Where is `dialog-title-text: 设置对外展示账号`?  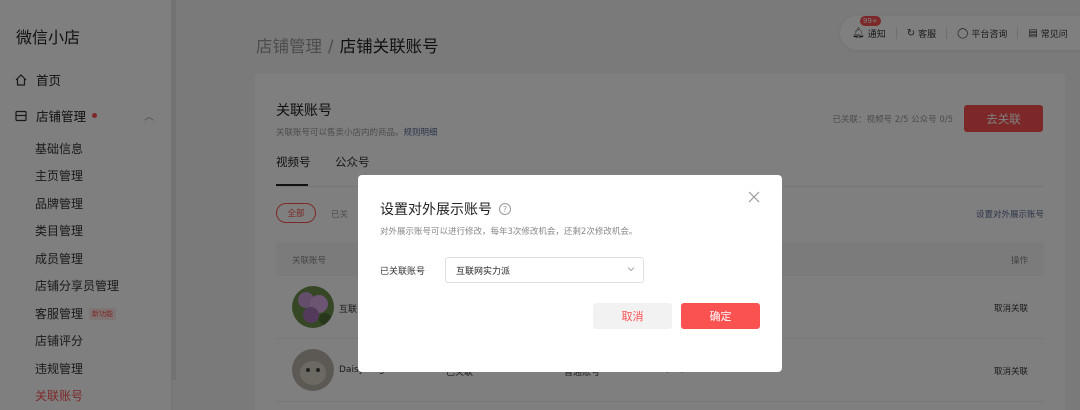
dialog-title-text: 设置对外展示账号 is located at coordinates (436, 210).